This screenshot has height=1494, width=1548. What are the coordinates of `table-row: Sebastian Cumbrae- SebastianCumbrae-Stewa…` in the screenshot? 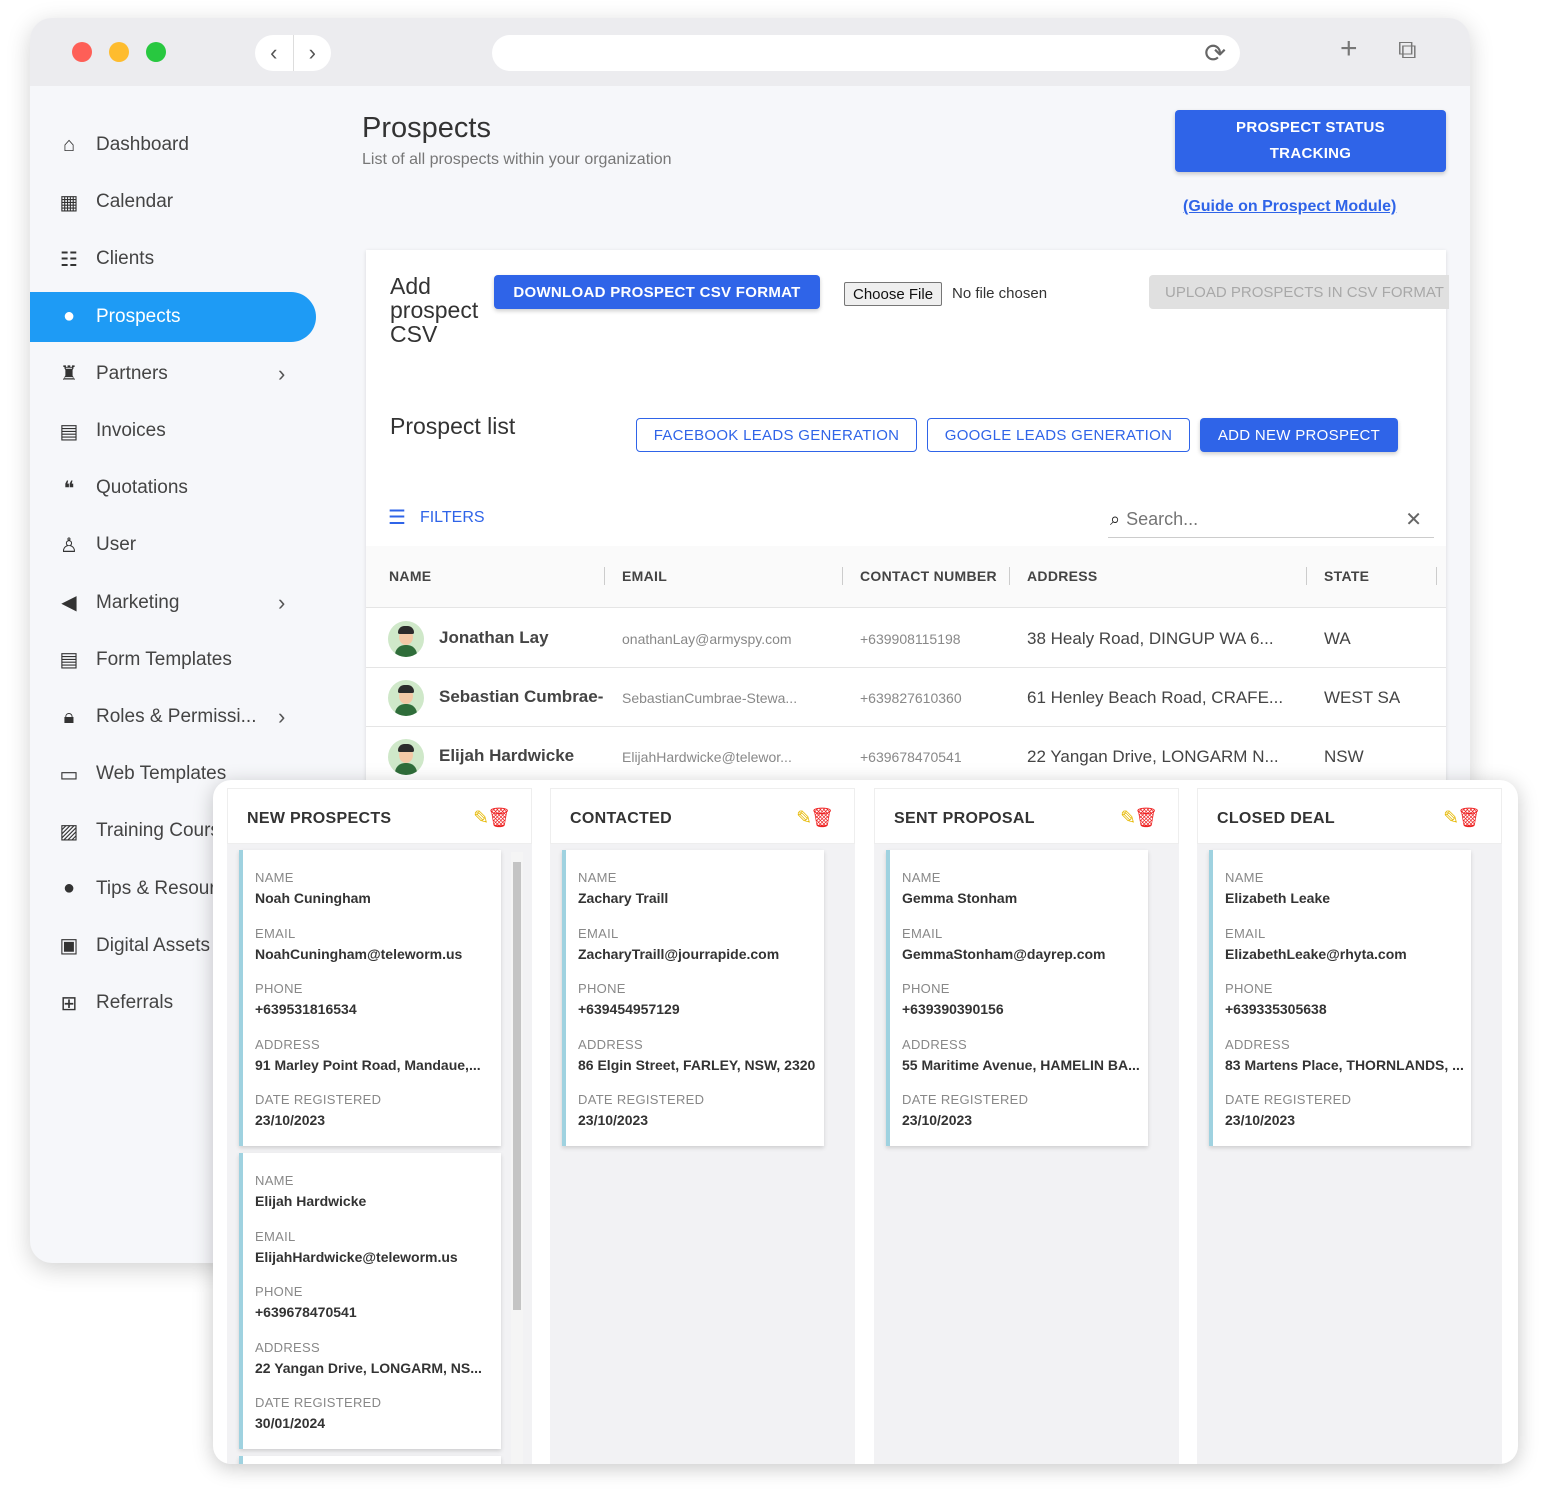 It's located at (906, 697).